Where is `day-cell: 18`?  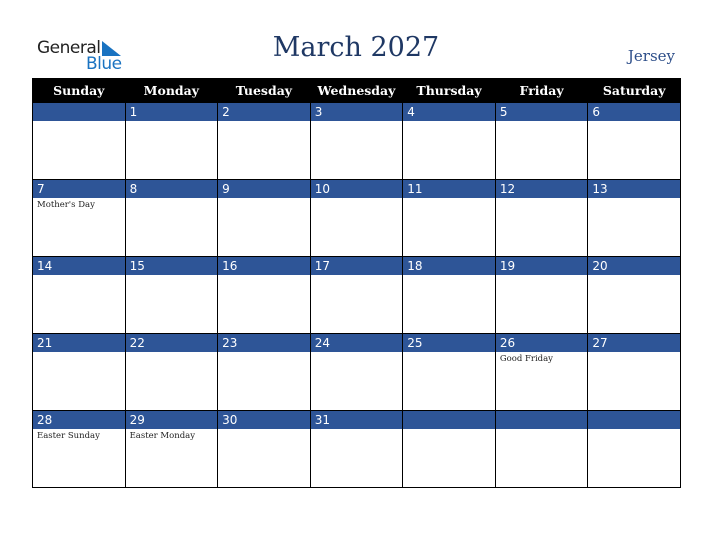 day-cell: 18 is located at coordinates (449, 295).